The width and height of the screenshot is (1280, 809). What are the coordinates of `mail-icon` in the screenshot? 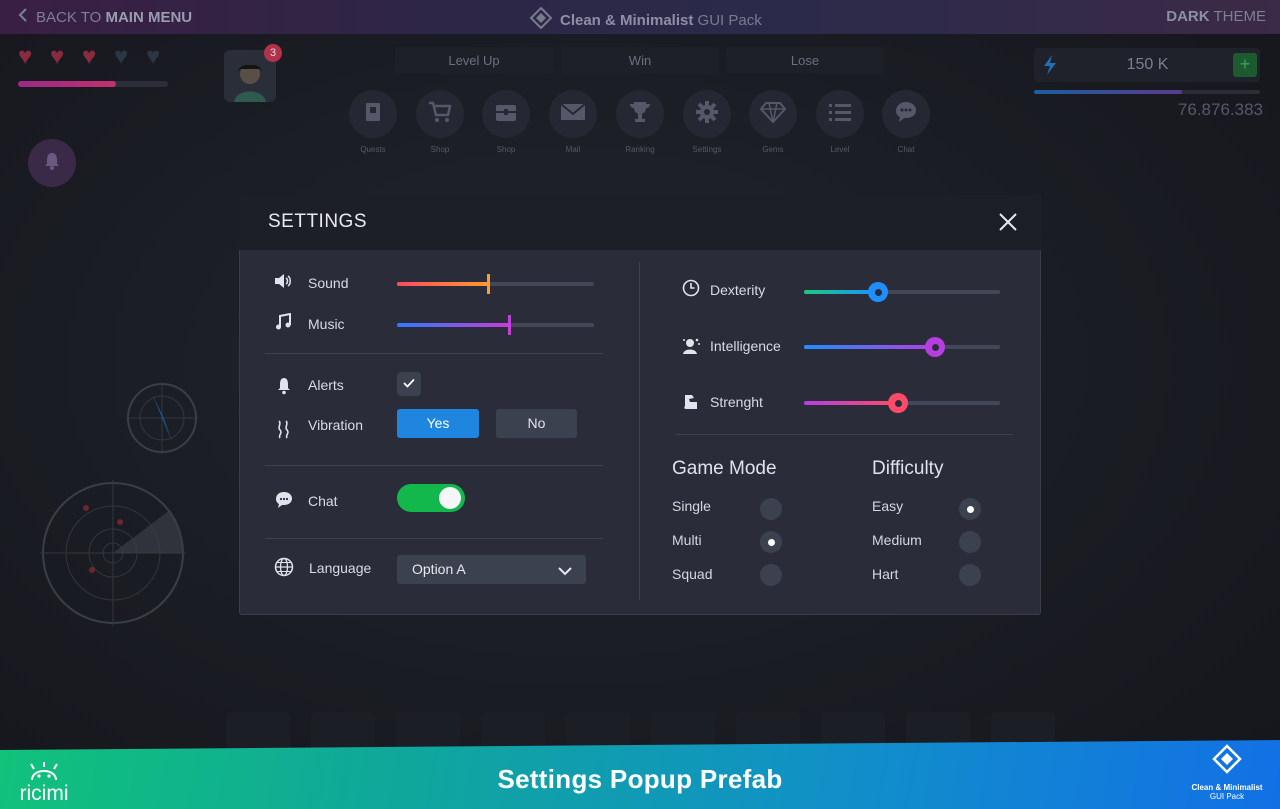 It's located at (573, 114).